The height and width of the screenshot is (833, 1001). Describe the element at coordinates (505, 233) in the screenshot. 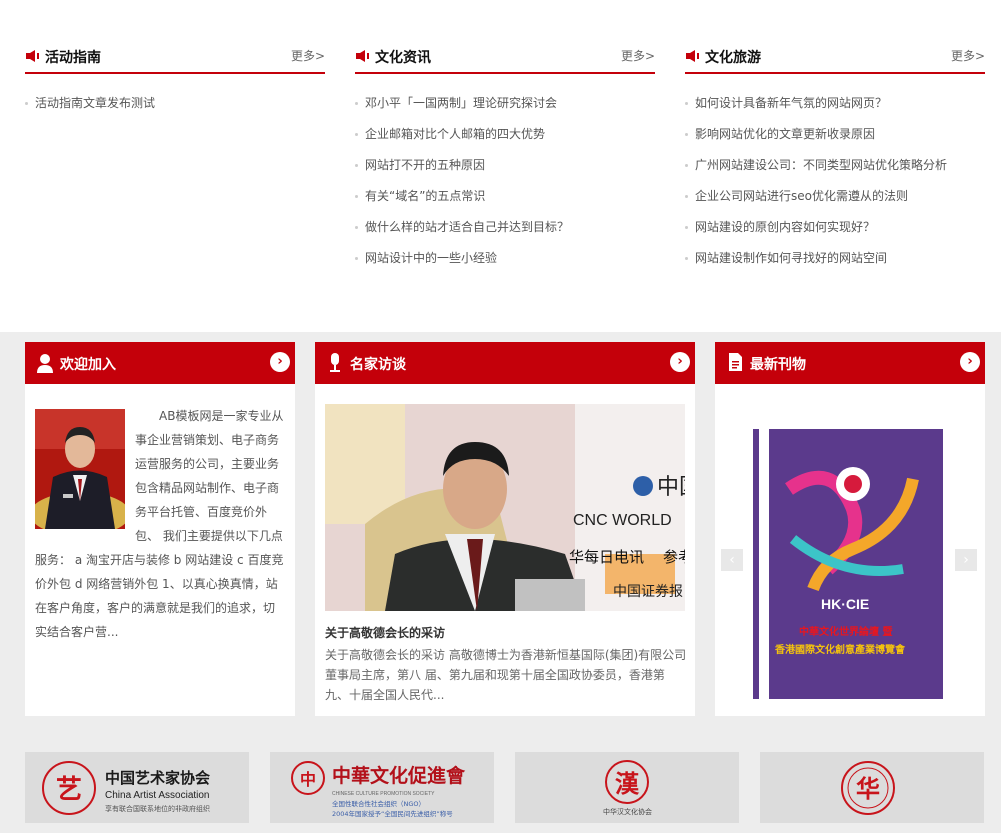

I see `news-item: 做什么样的站才适合自己并达到目标？` at that location.